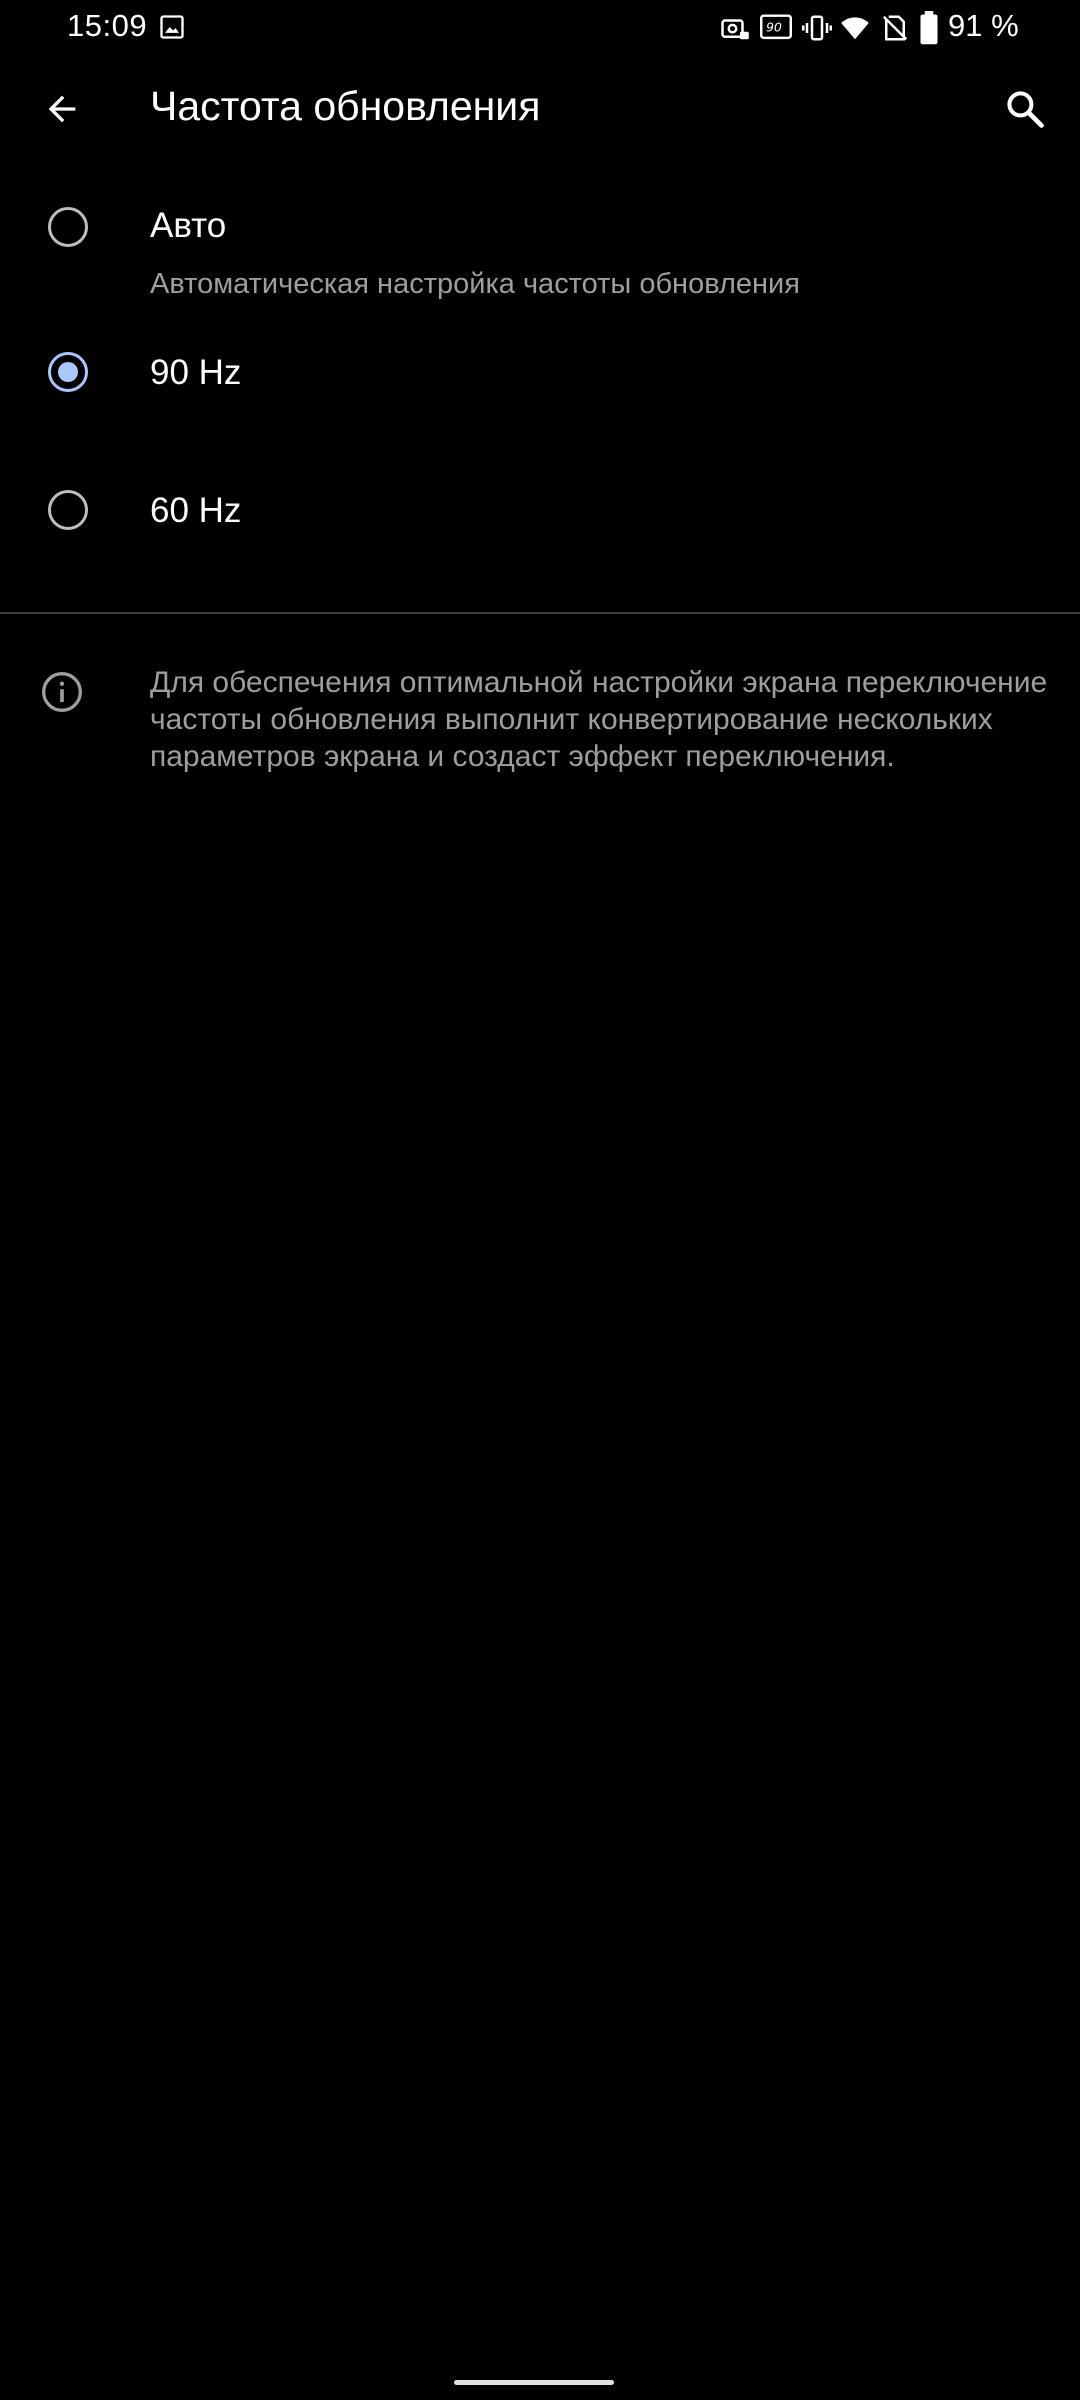 This screenshot has height=2400, width=1080. Describe the element at coordinates (855, 28) in the screenshot. I see `wifi-icon` at that location.